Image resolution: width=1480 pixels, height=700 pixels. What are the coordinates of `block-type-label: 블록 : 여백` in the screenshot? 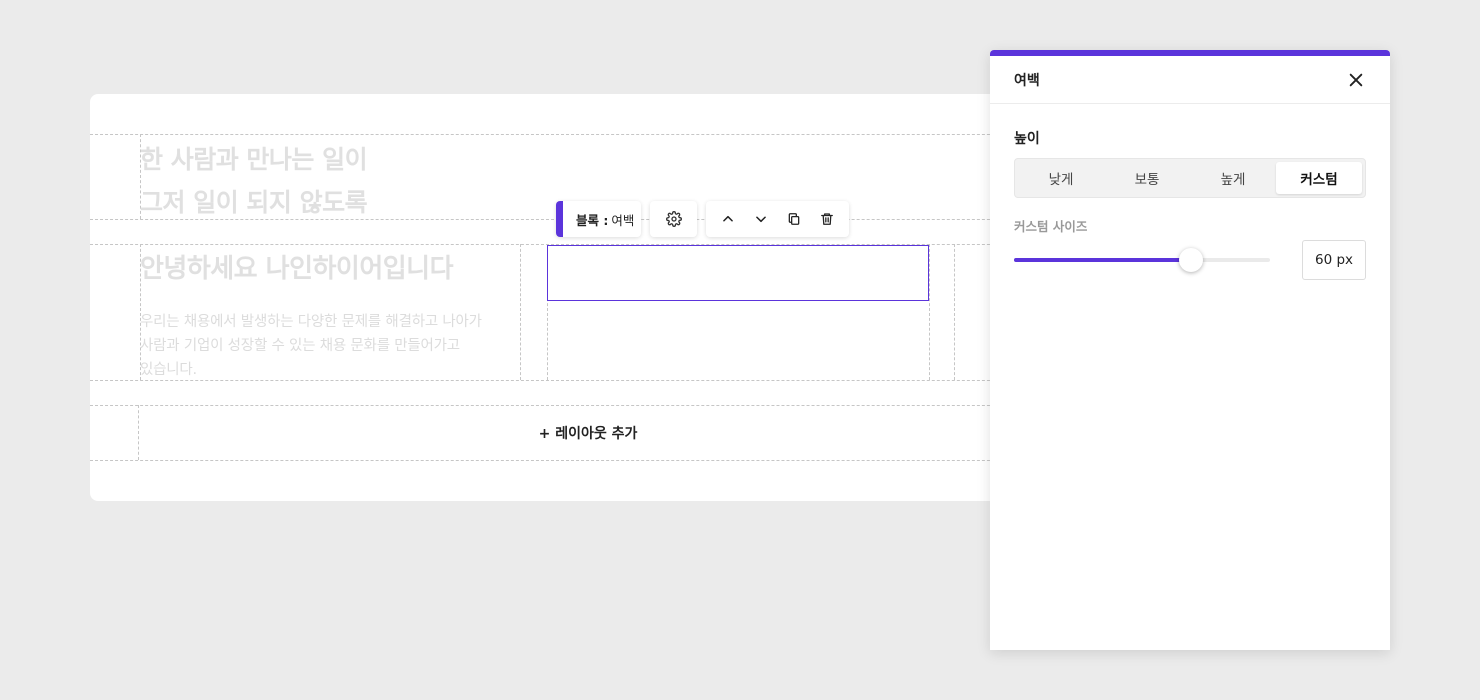 It's located at (598, 219).